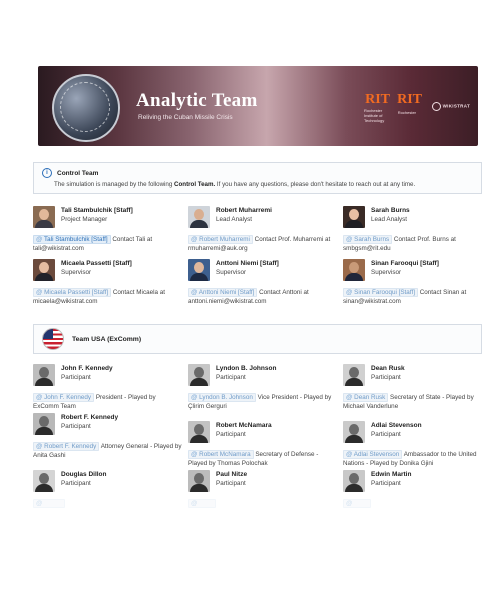 The width and height of the screenshot is (492, 604). I want to click on person-role: Lead Analyst, so click(234, 219).